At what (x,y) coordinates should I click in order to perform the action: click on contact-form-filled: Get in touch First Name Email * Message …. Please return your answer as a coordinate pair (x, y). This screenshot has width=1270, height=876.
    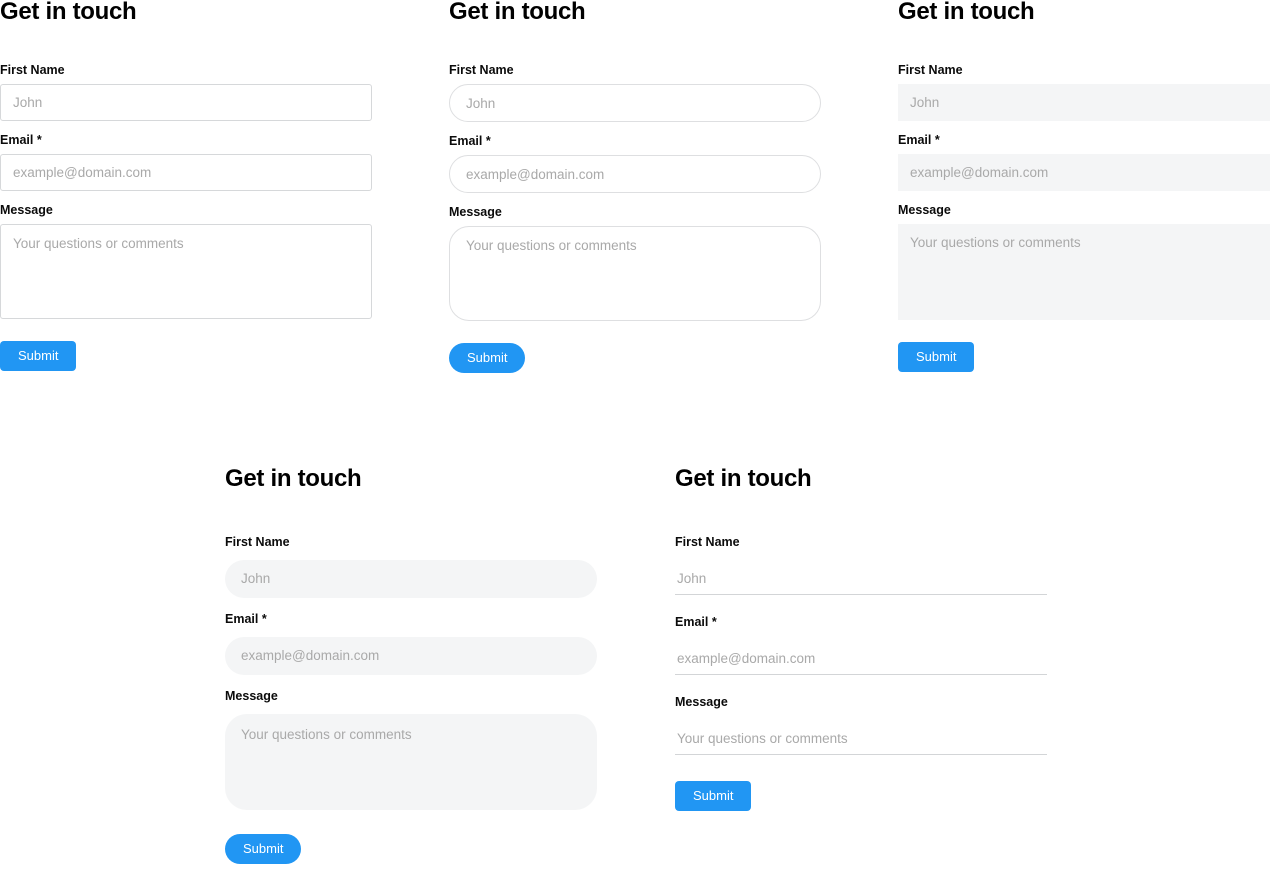
    Looking at the image, I should click on (1084, 186).